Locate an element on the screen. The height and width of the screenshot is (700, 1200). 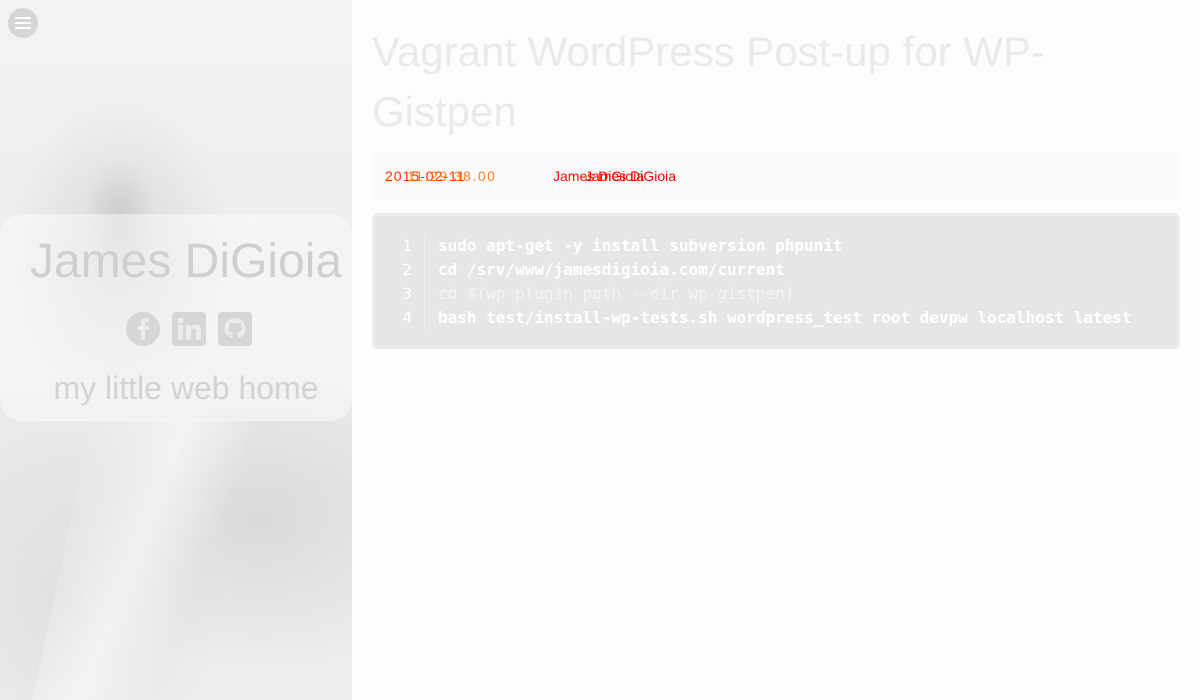
line-number: 3 is located at coordinates (407, 293).